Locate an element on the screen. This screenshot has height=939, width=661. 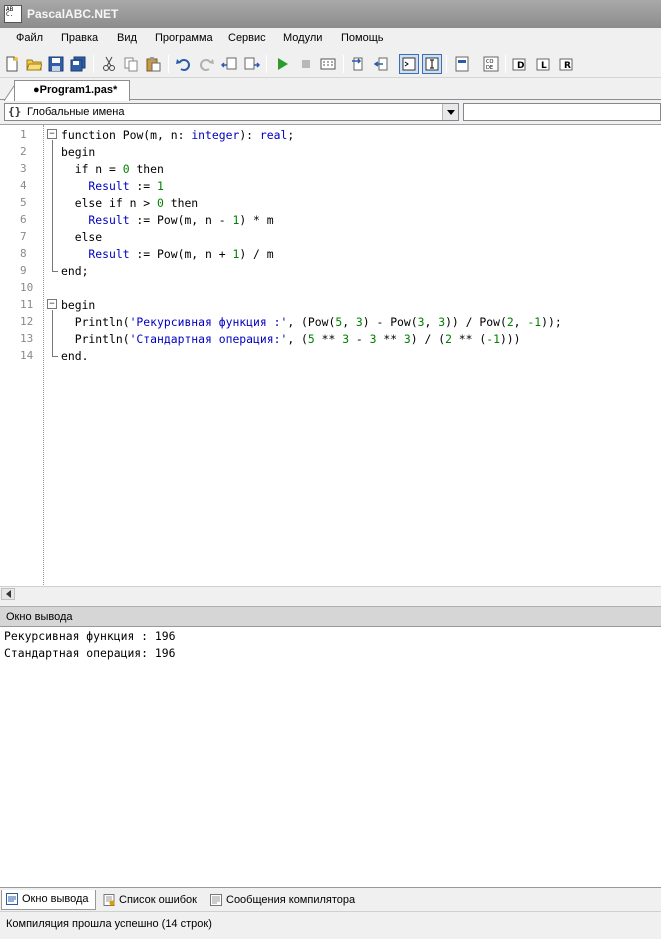
debug-l-icon: L is located at coordinates (544, 64).